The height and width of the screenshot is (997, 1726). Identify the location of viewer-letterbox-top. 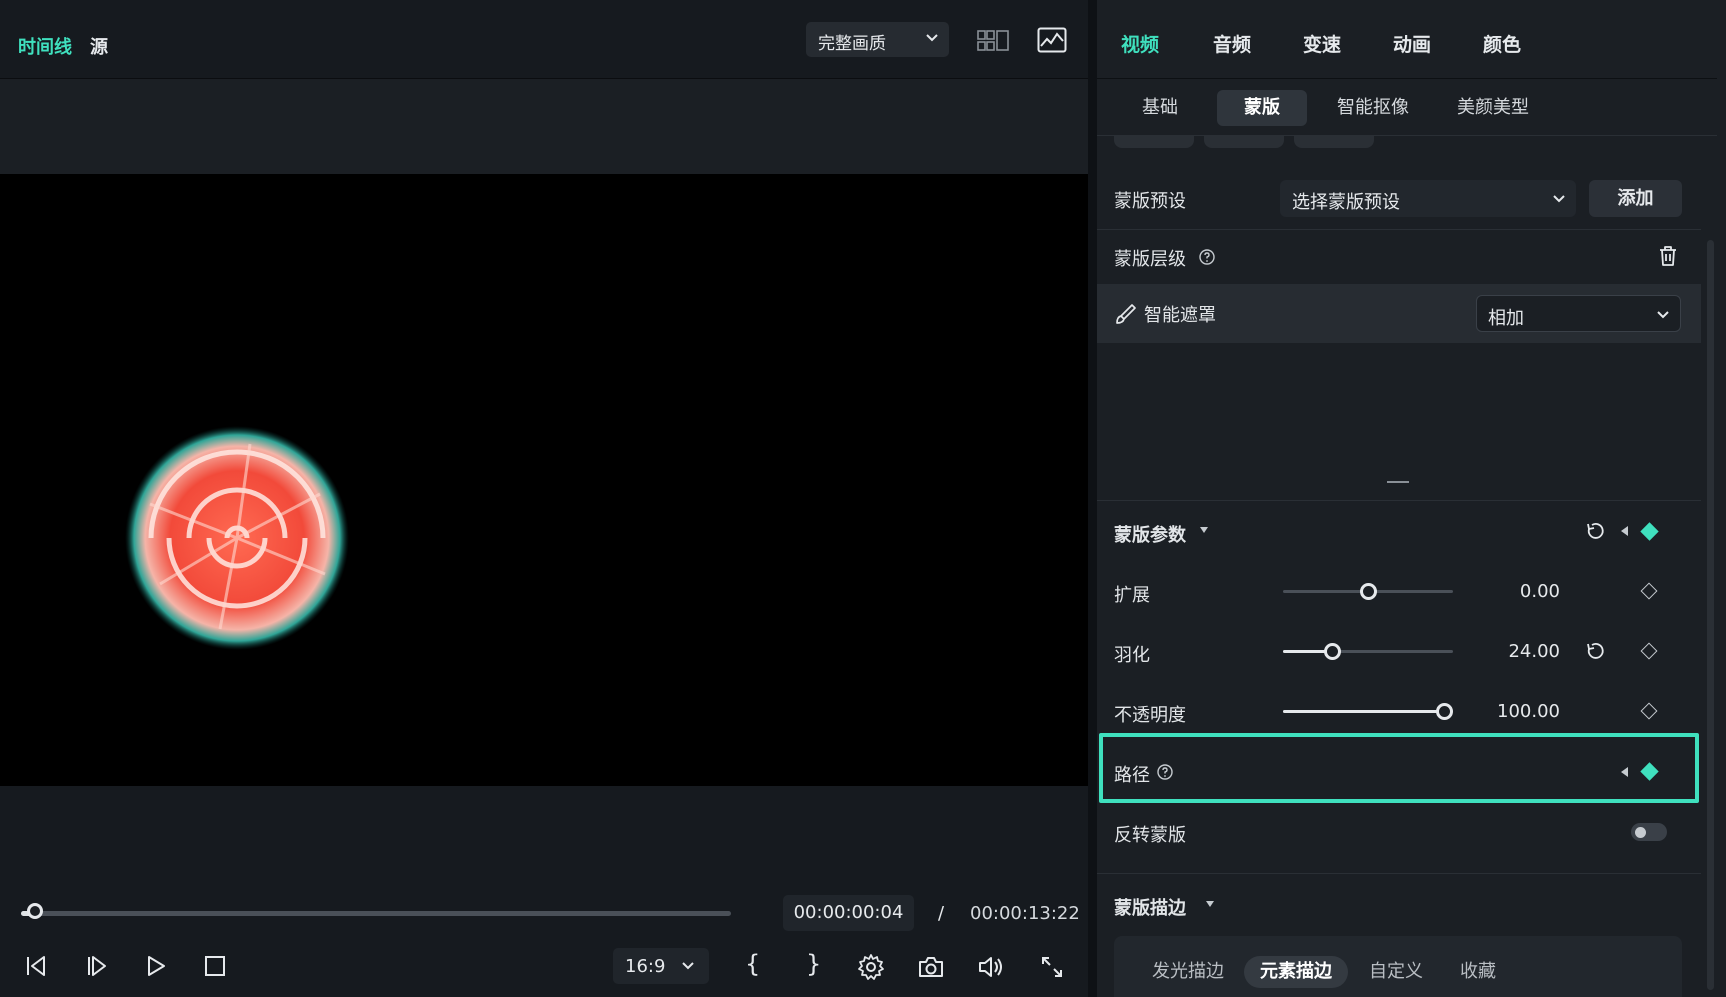
(544, 126).